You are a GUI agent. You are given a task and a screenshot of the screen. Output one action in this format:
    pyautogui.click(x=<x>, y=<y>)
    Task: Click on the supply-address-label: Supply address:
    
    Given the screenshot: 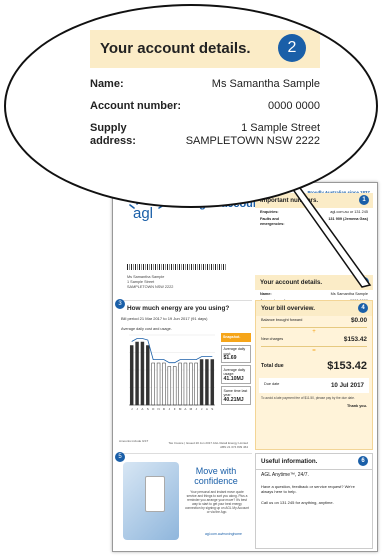 What is the action you would take?
    pyautogui.click(x=113, y=135)
    